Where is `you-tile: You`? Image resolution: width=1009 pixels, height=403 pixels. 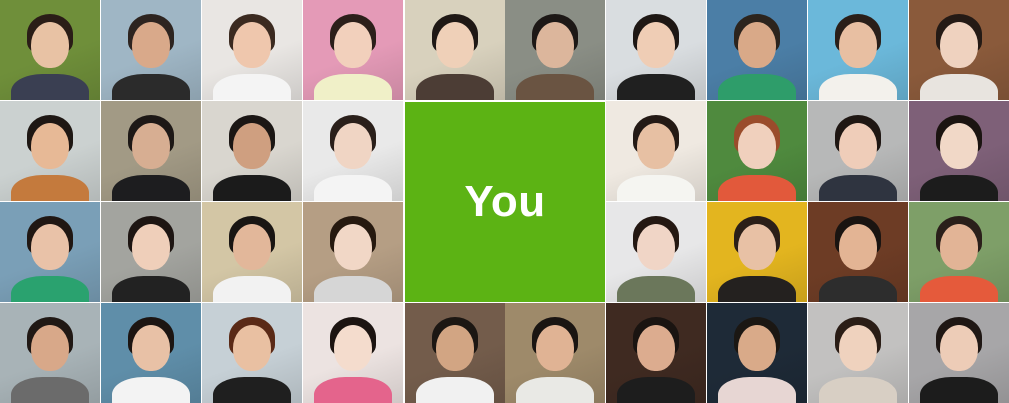
you-tile: You is located at coordinates (505, 202).